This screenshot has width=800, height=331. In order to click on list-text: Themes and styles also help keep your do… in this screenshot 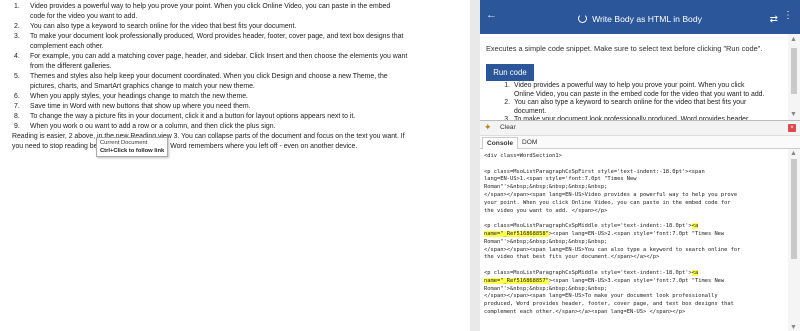, I will do `click(245, 82)`.